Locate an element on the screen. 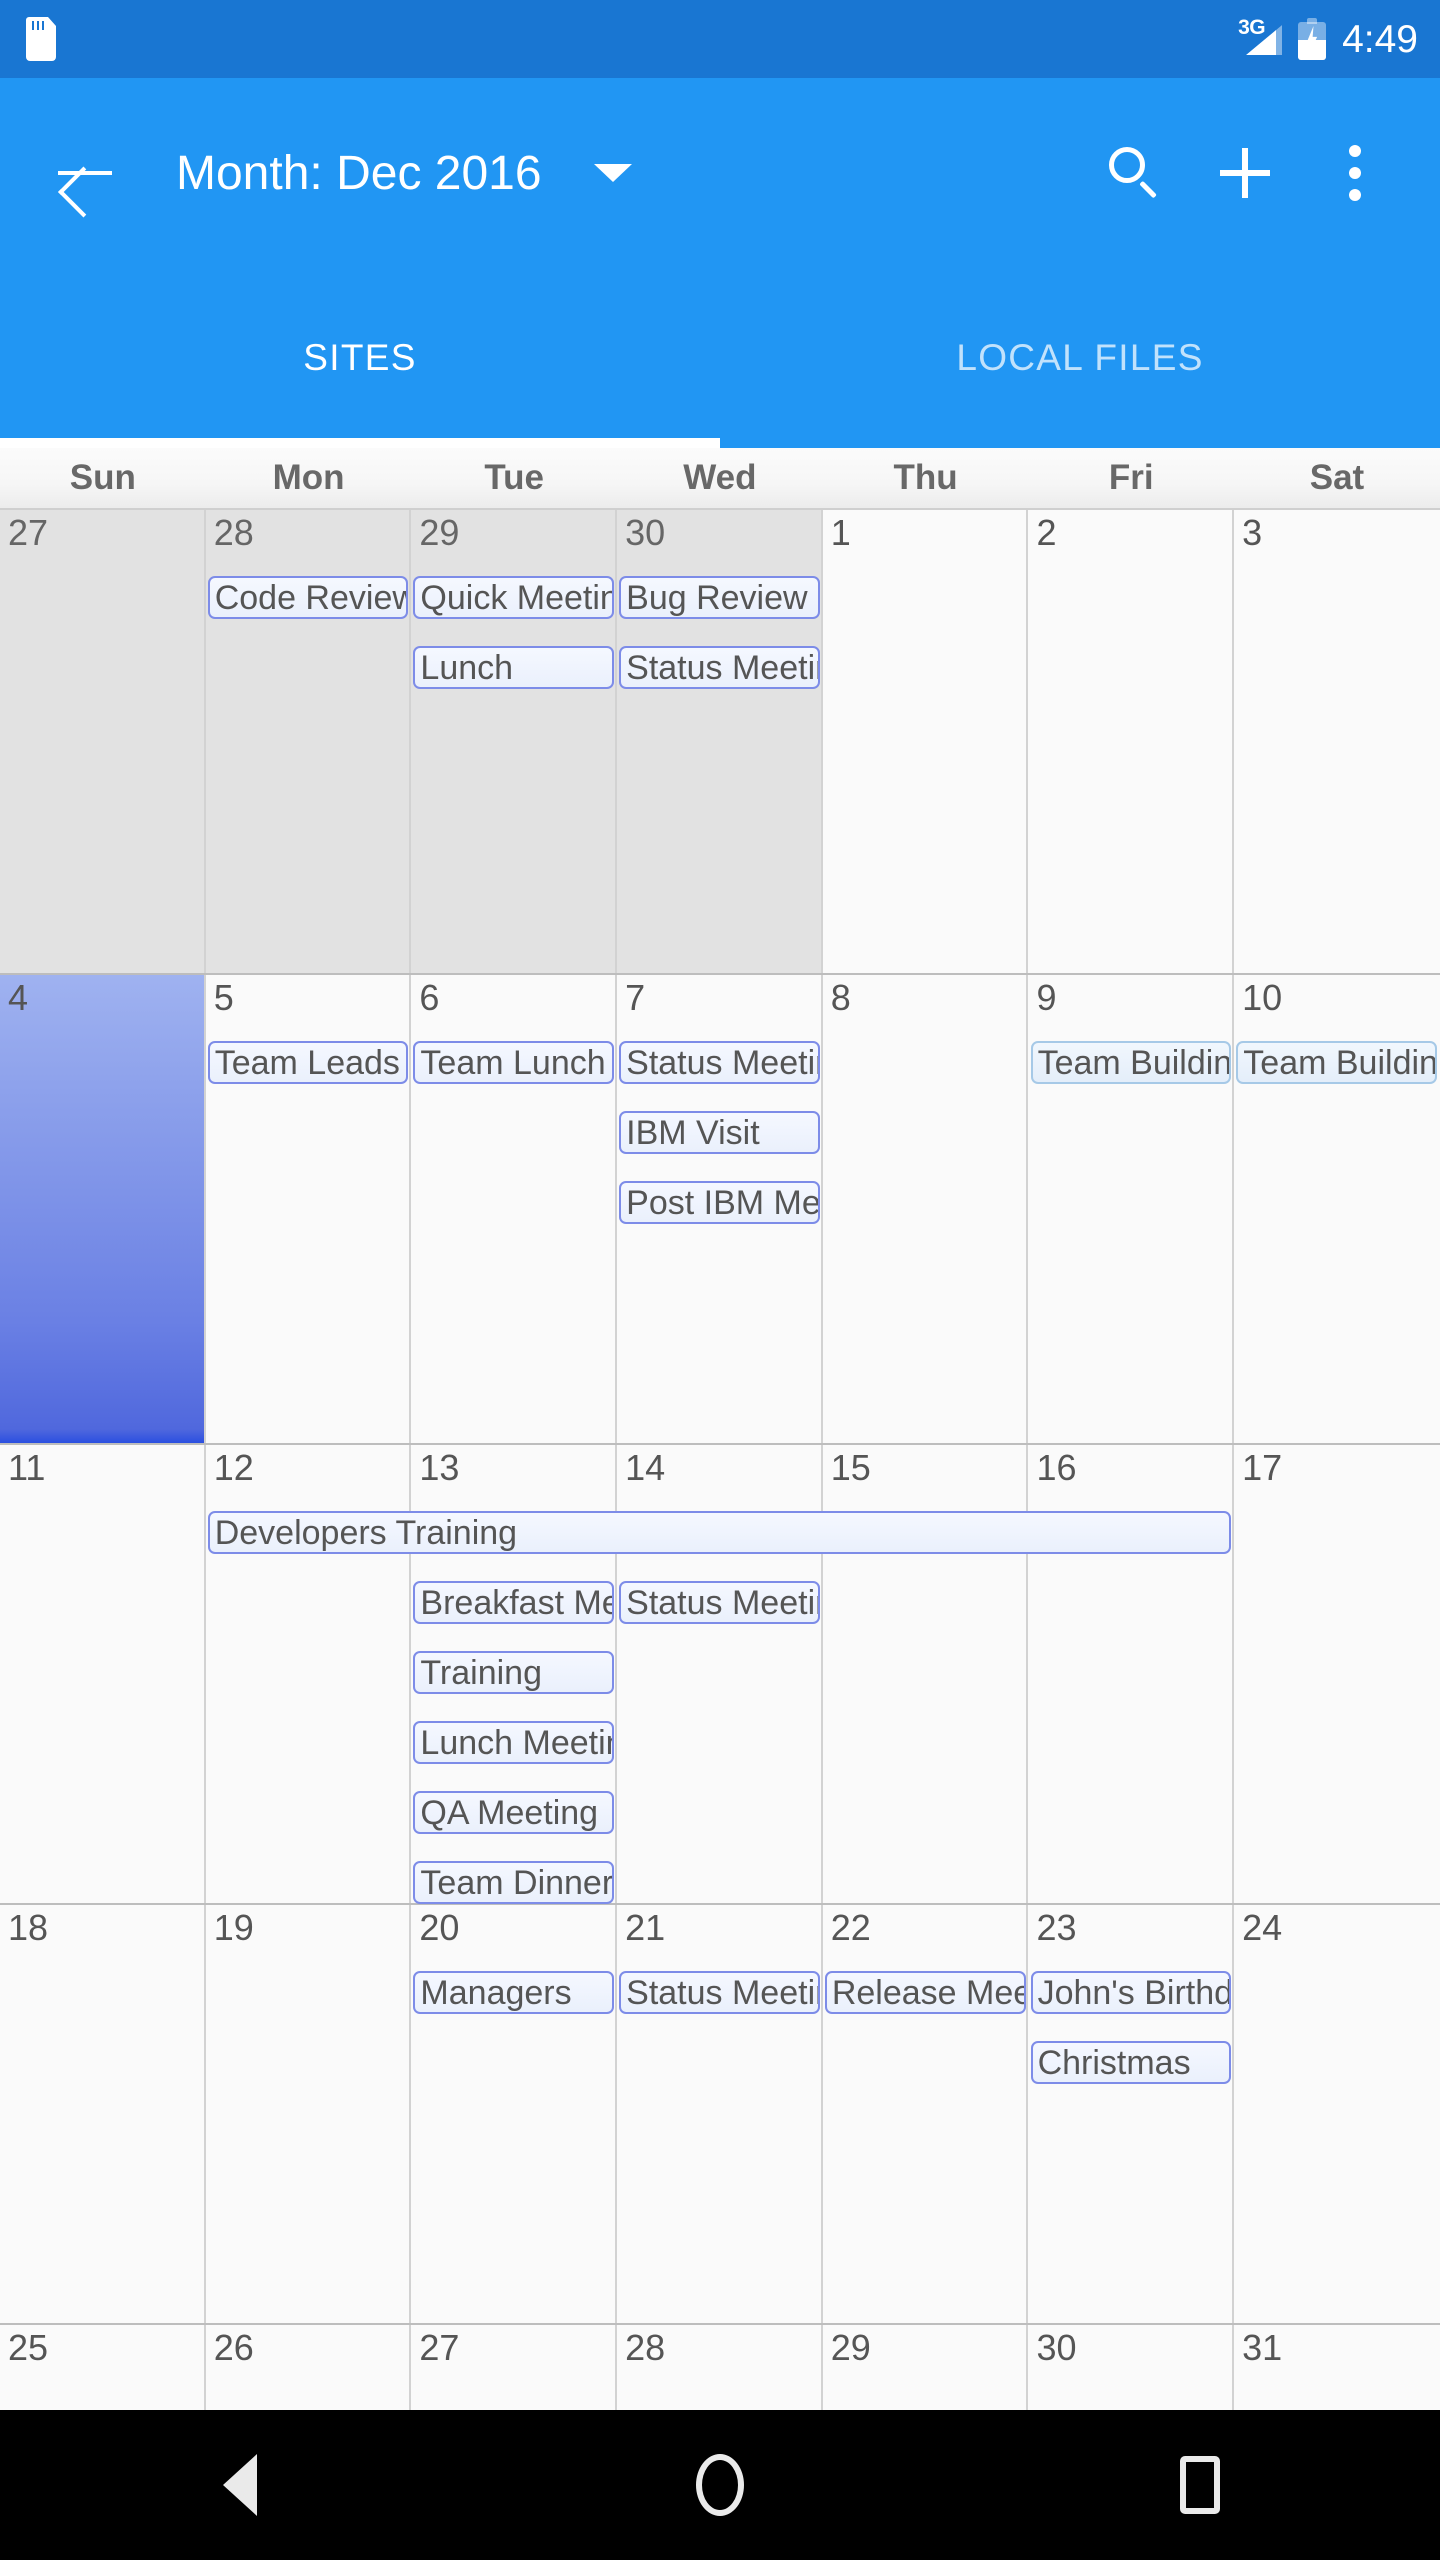 This screenshot has height=2560, width=1440. nav-recents-button is located at coordinates (1200, 2485).